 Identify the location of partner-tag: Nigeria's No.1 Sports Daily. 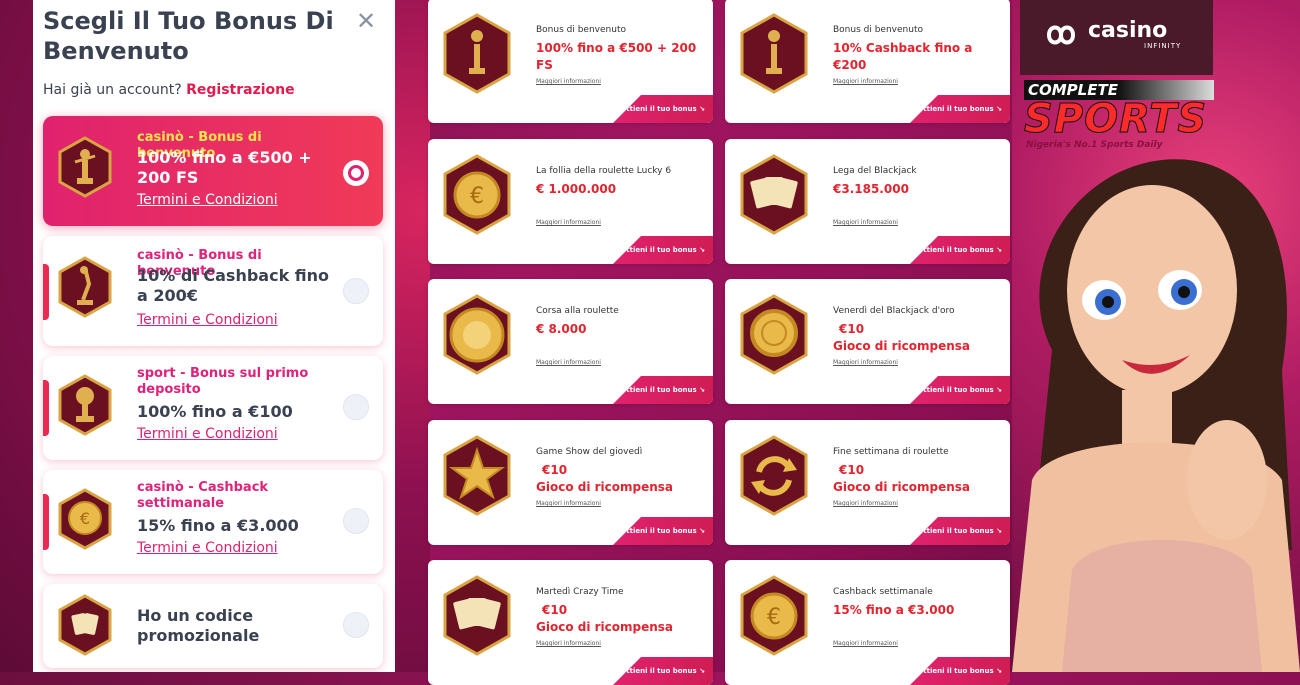
(1094, 145).